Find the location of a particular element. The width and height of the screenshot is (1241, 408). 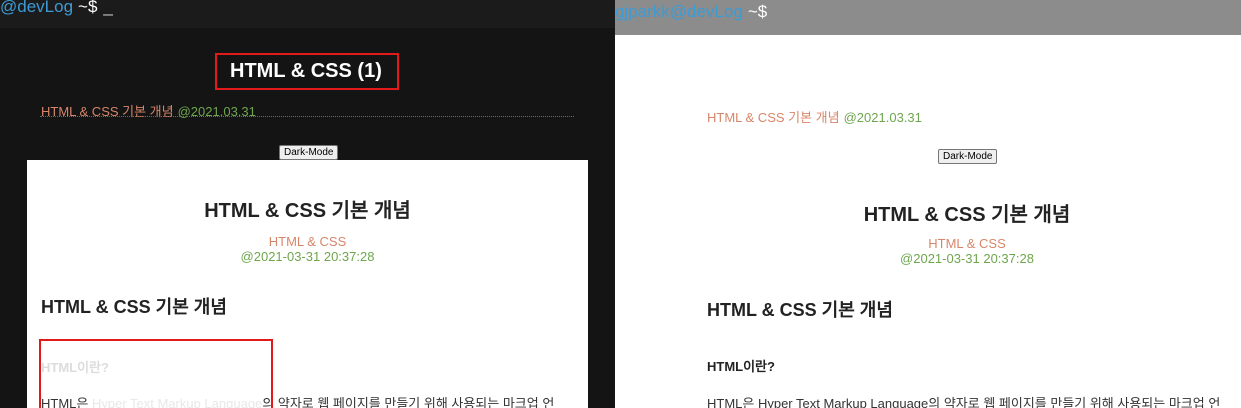

paragraph-faded-text: Hyper Text Markup Language is located at coordinates (177, 402).